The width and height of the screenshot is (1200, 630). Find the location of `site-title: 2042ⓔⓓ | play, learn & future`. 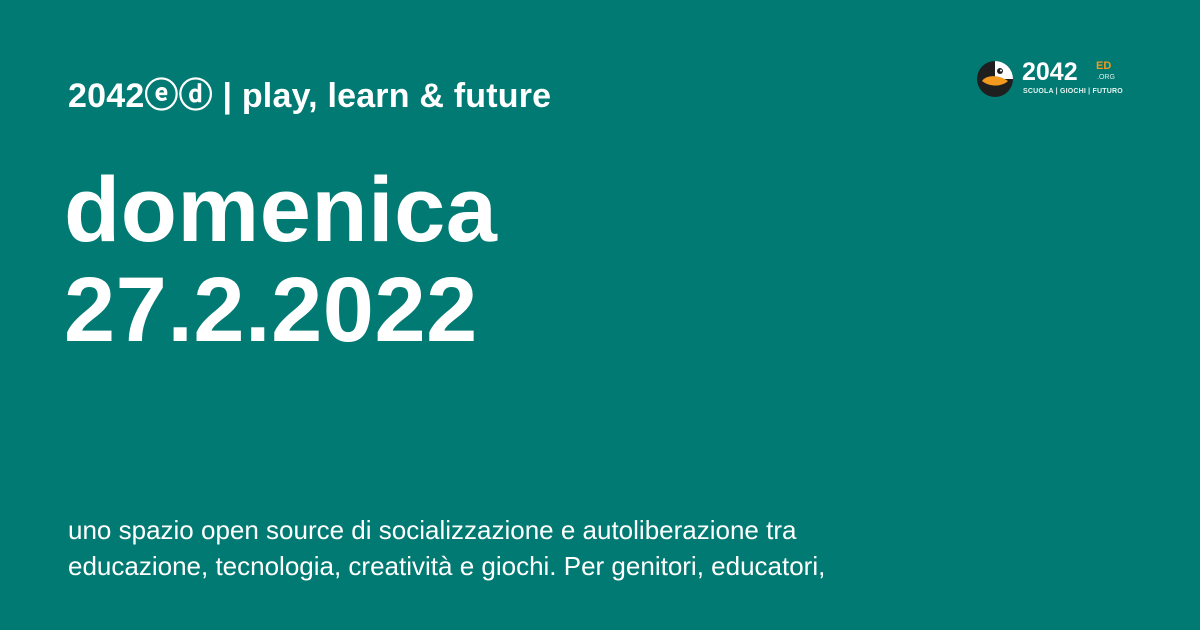

site-title: 2042ⓔⓓ | play, learn & future is located at coordinates (310, 96).